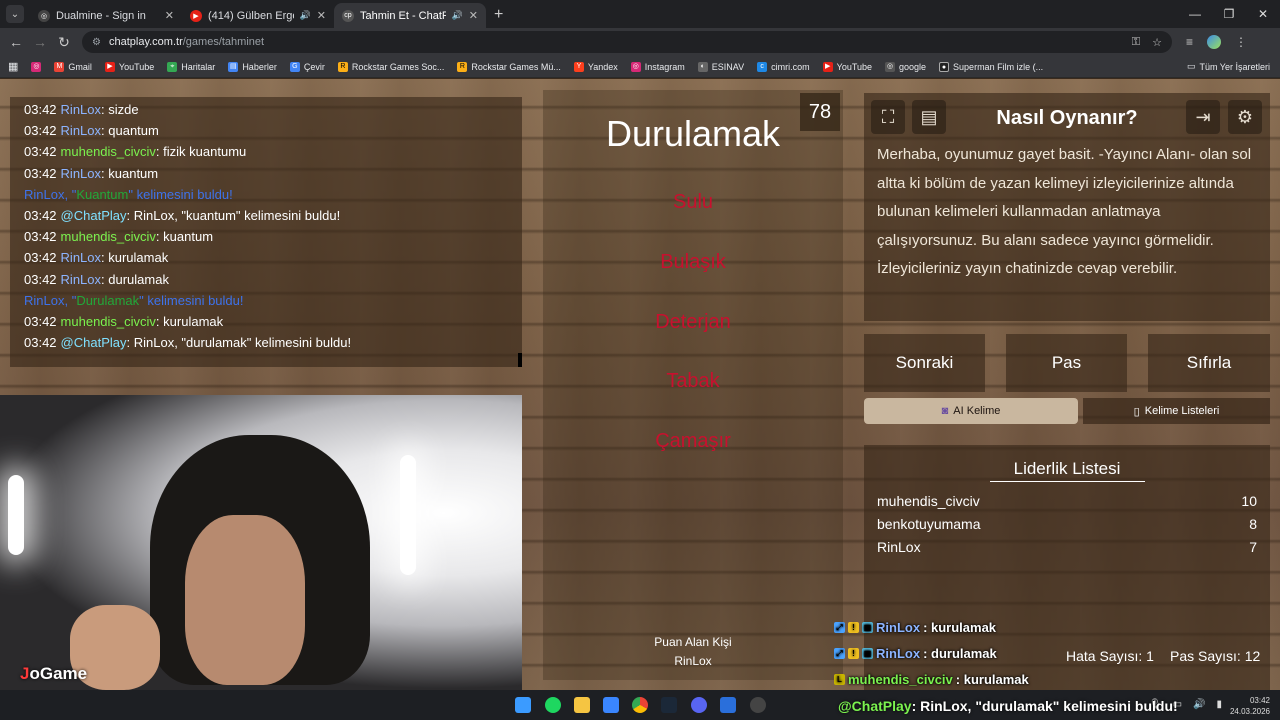 The height and width of the screenshot is (720, 1280). What do you see at coordinates (699, 705) in the screenshot?
I see `discord-icon` at bounding box center [699, 705].